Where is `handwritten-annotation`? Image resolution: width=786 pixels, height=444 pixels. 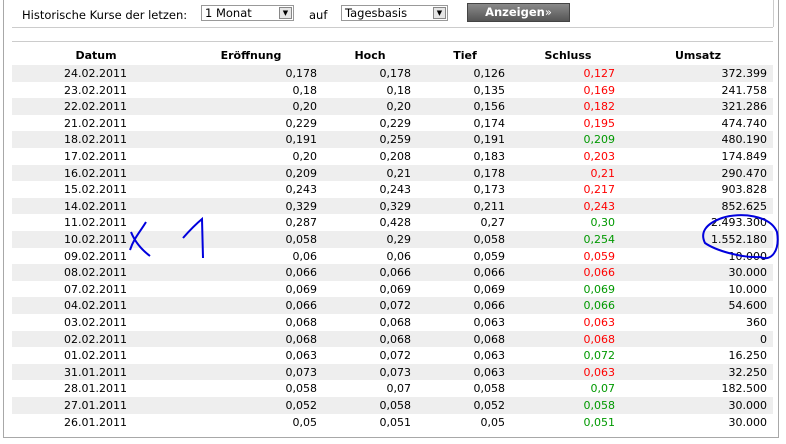
handwritten-annotation is located at coordinates (454, 237).